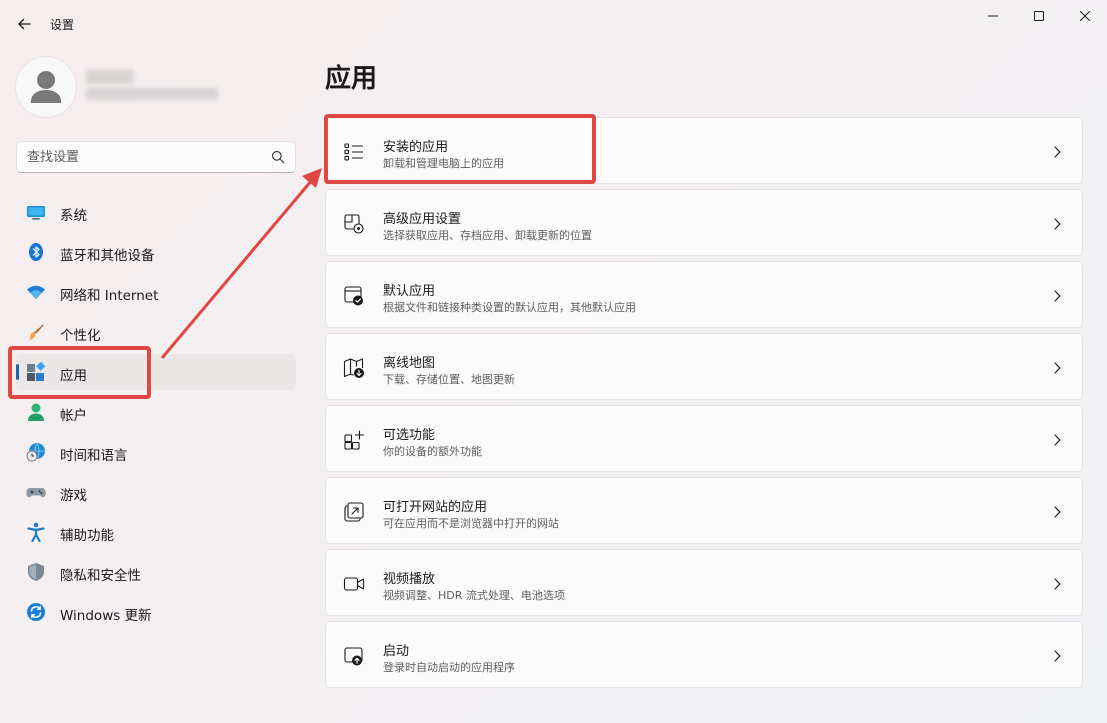 Image resolution: width=1107 pixels, height=723 pixels. I want to click on search-input, so click(142, 157).